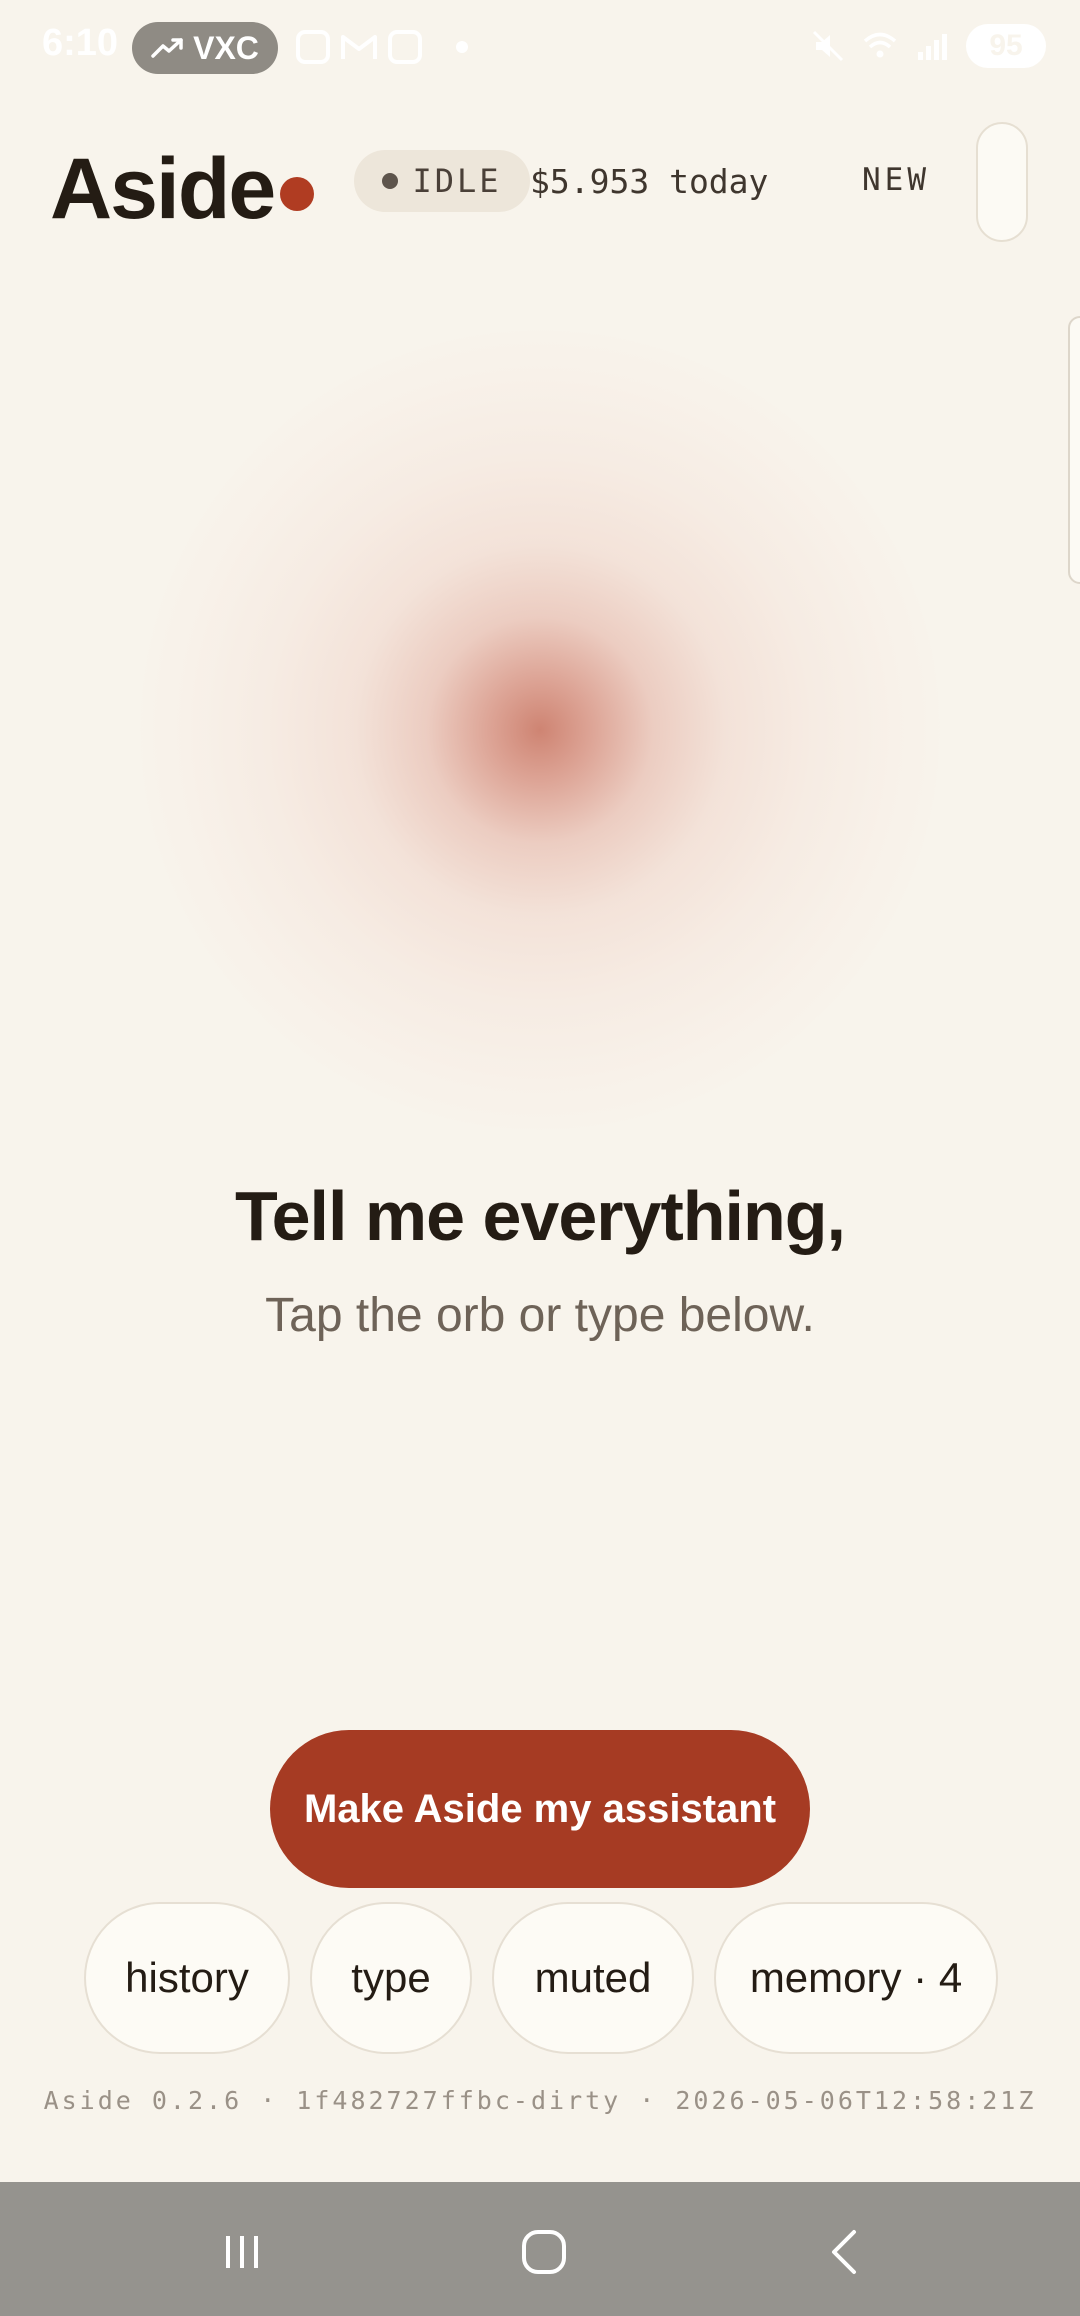  I want to click on notification-icons, so click(382, 47).